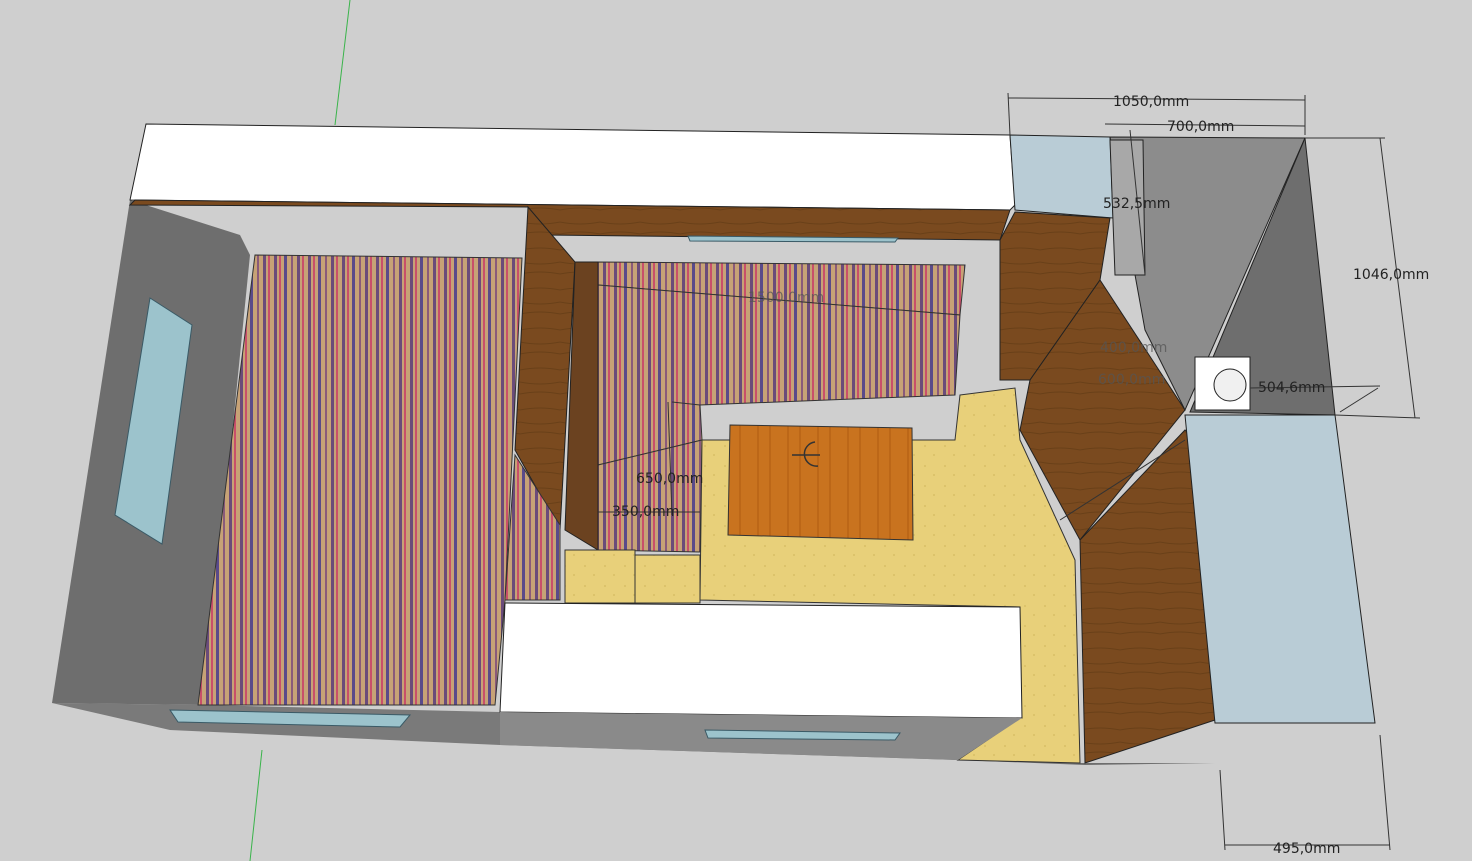 The height and width of the screenshot is (861, 1472). What do you see at coordinates (645, 512) in the screenshot?
I see `dim-label-350: 350,0mm` at bounding box center [645, 512].